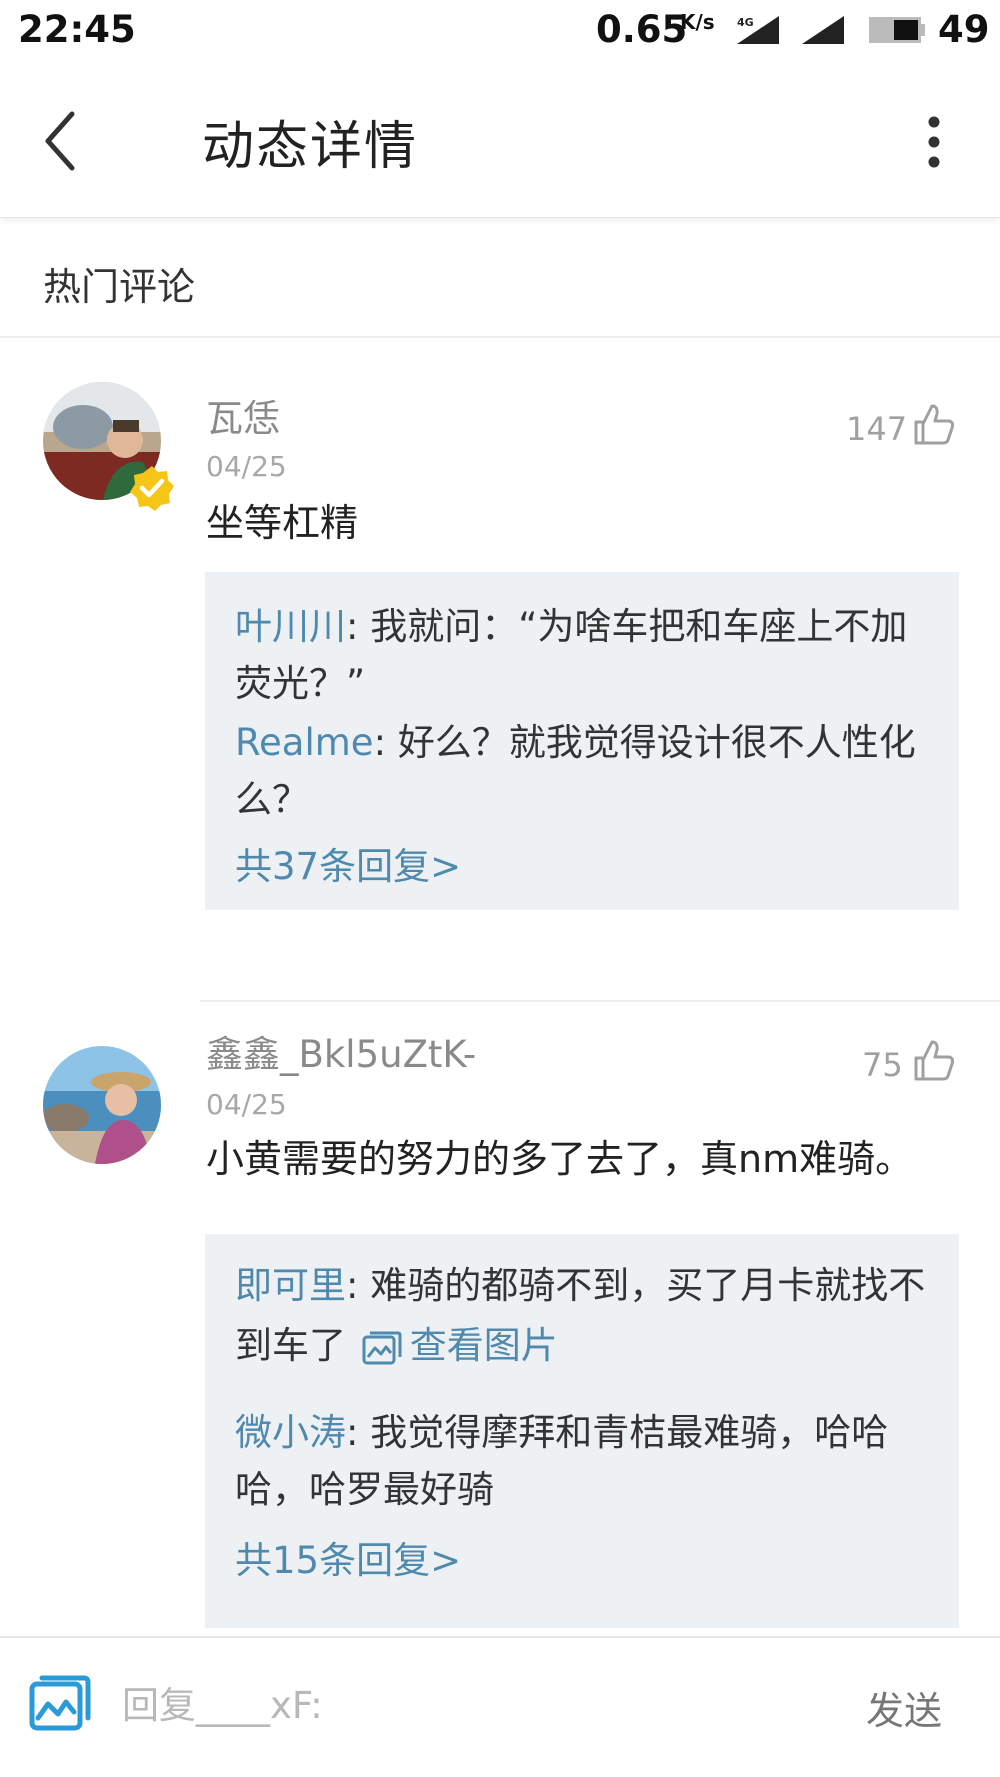 This screenshot has width=1000, height=1777. Describe the element at coordinates (882, 1065) in the screenshot. I see `like-count: 75` at that location.